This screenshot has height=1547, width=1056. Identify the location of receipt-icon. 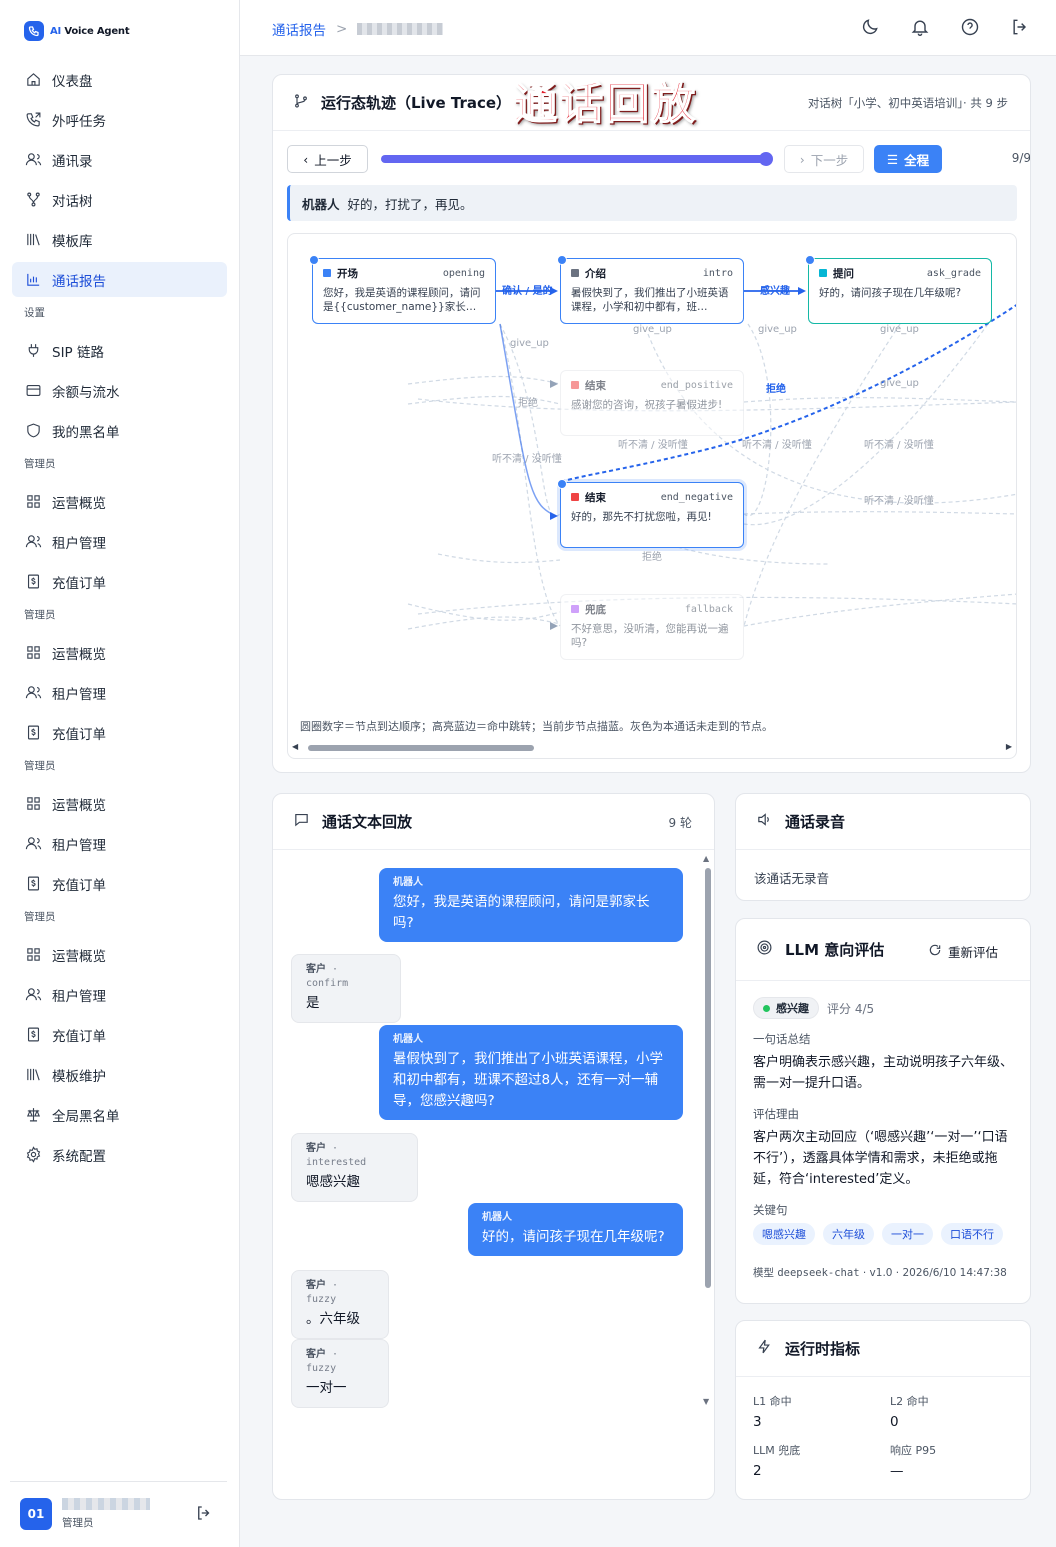
(33, 884).